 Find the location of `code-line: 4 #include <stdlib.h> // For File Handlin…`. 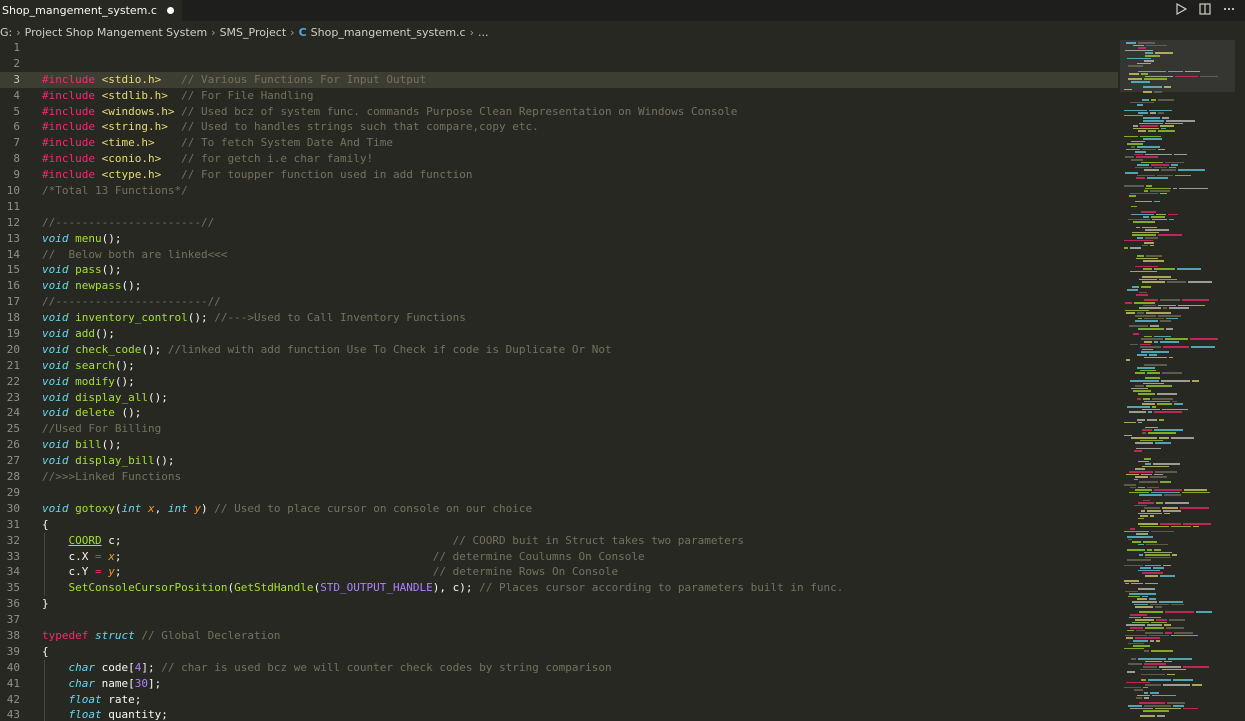

code-line: 4 #include <stdlib.h> // For File Handlin… is located at coordinates (559, 96).